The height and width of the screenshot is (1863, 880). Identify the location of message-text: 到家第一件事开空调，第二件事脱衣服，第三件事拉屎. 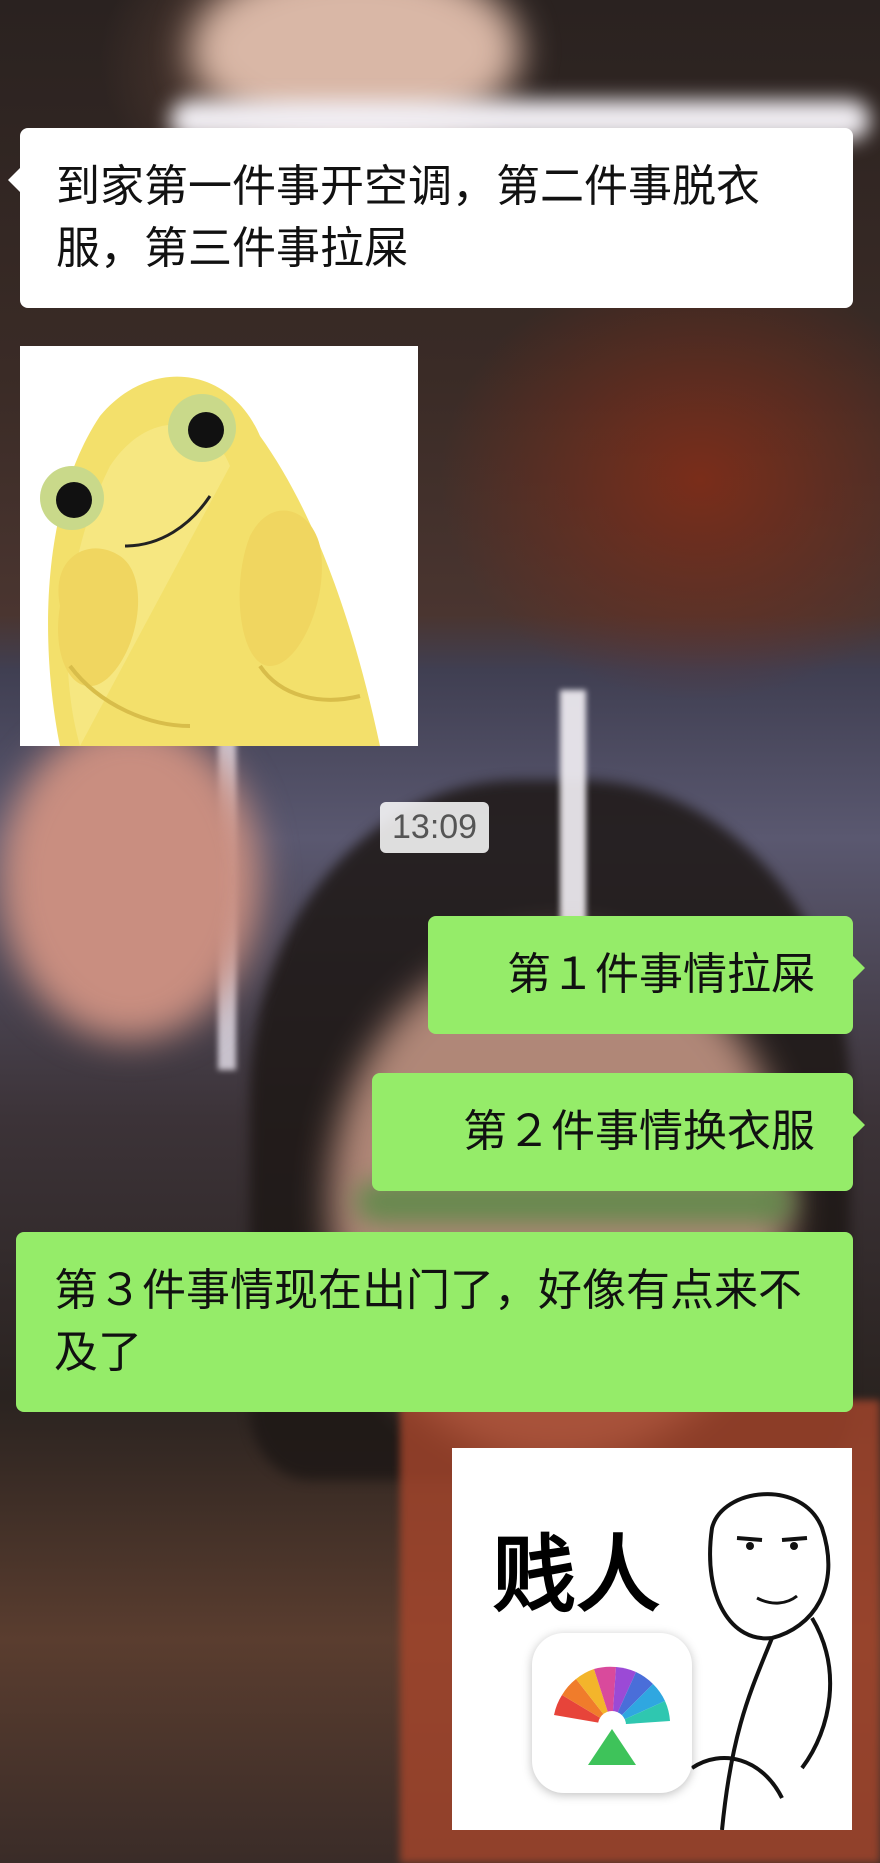
(408, 217).